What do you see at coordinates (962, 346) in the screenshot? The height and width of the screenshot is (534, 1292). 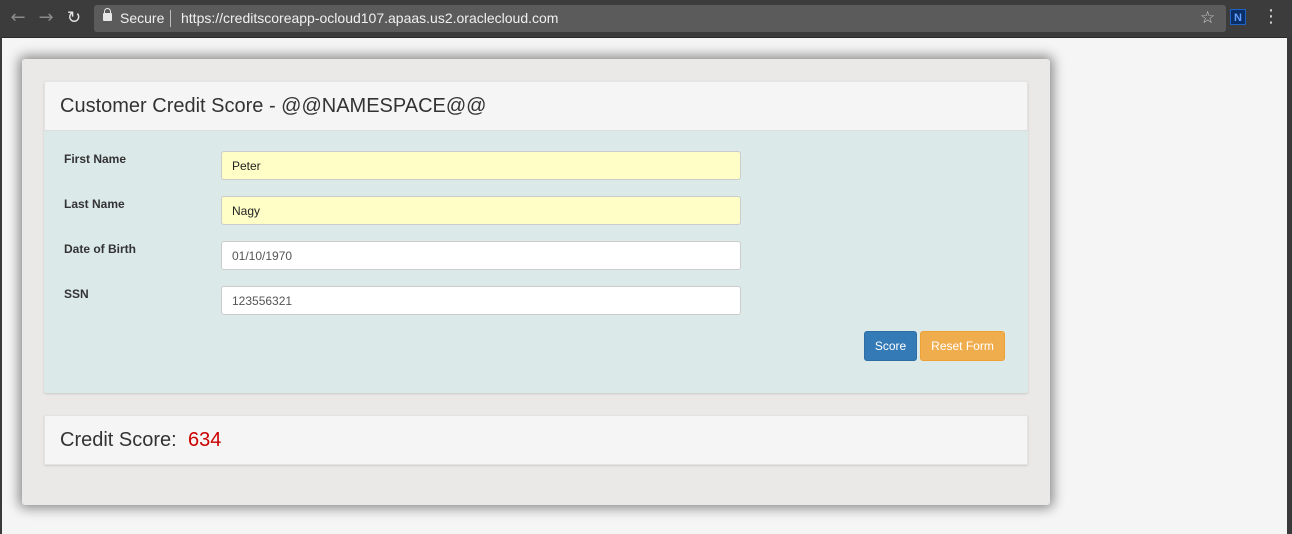 I see `reset-form-button: Reset Form` at bounding box center [962, 346].